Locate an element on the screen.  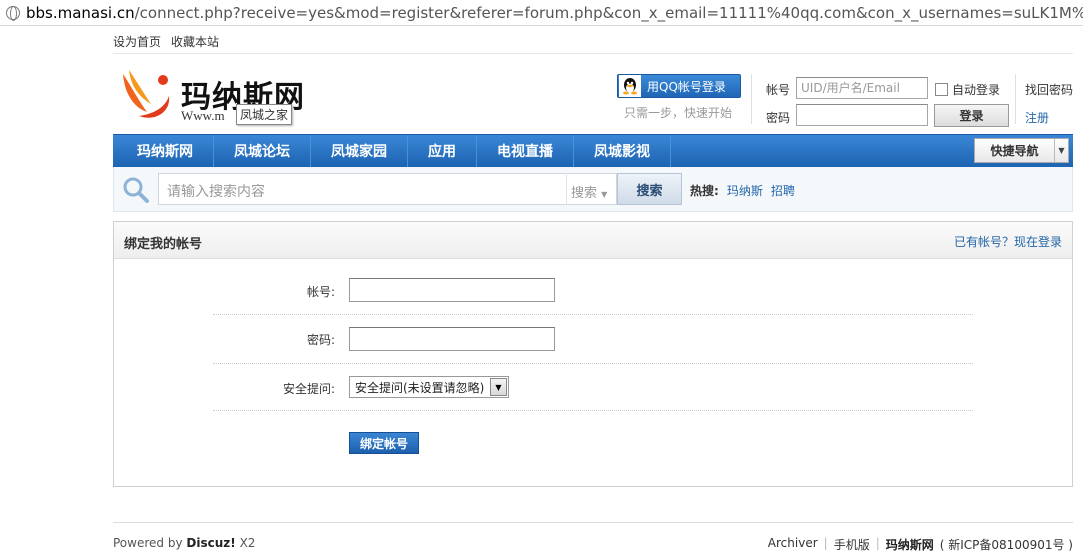
bind-password-input is located at coordinates (452, 339).